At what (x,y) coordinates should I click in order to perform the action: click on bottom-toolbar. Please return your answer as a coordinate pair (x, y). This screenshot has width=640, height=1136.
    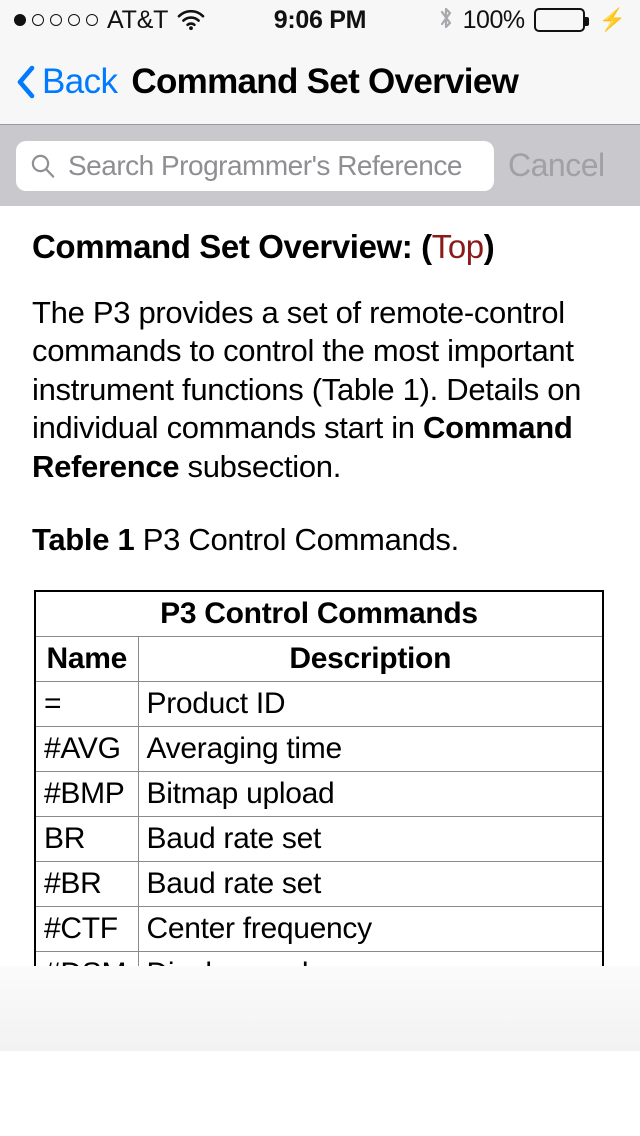
    Looking at the image, I should click on (320, 1008).